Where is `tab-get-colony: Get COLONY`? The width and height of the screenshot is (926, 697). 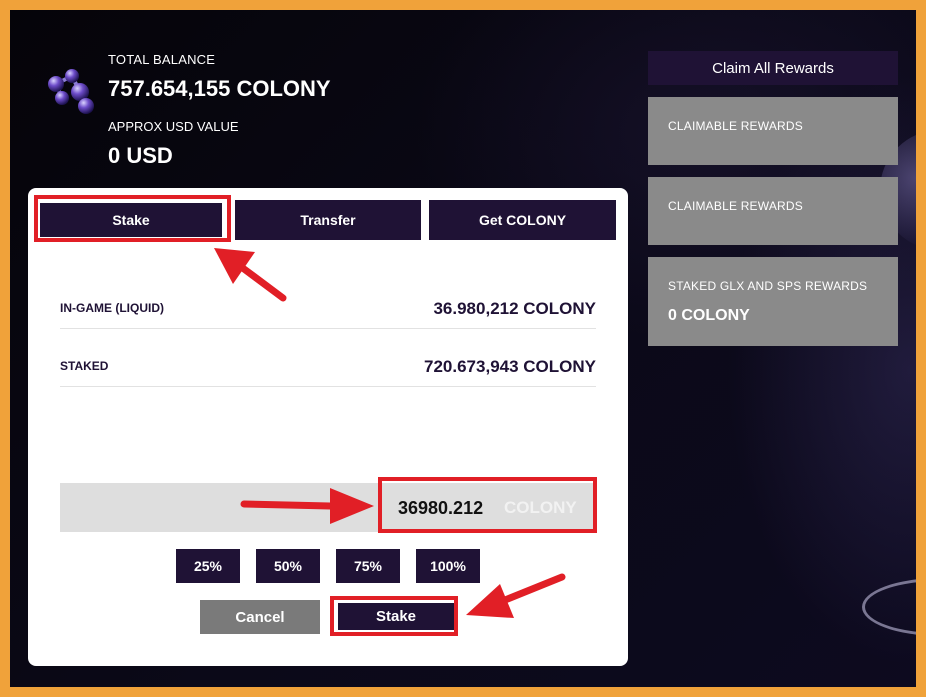 tab-get-colony: Get COLONY is located at coordinates (522, 220).